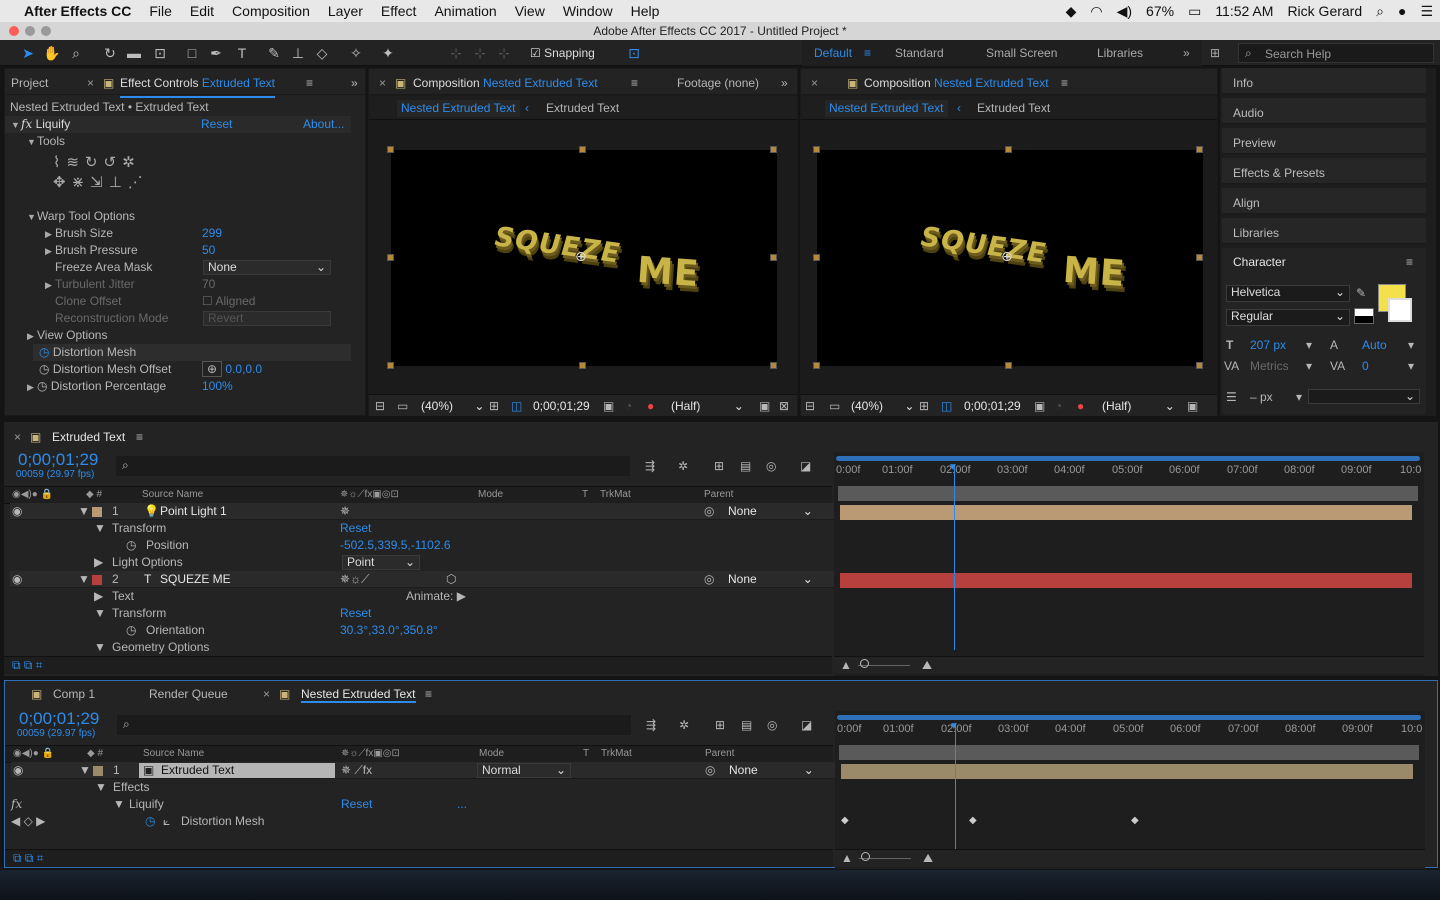  I want to click on show-snapshot-icon: ◔, so click(1058, 406).